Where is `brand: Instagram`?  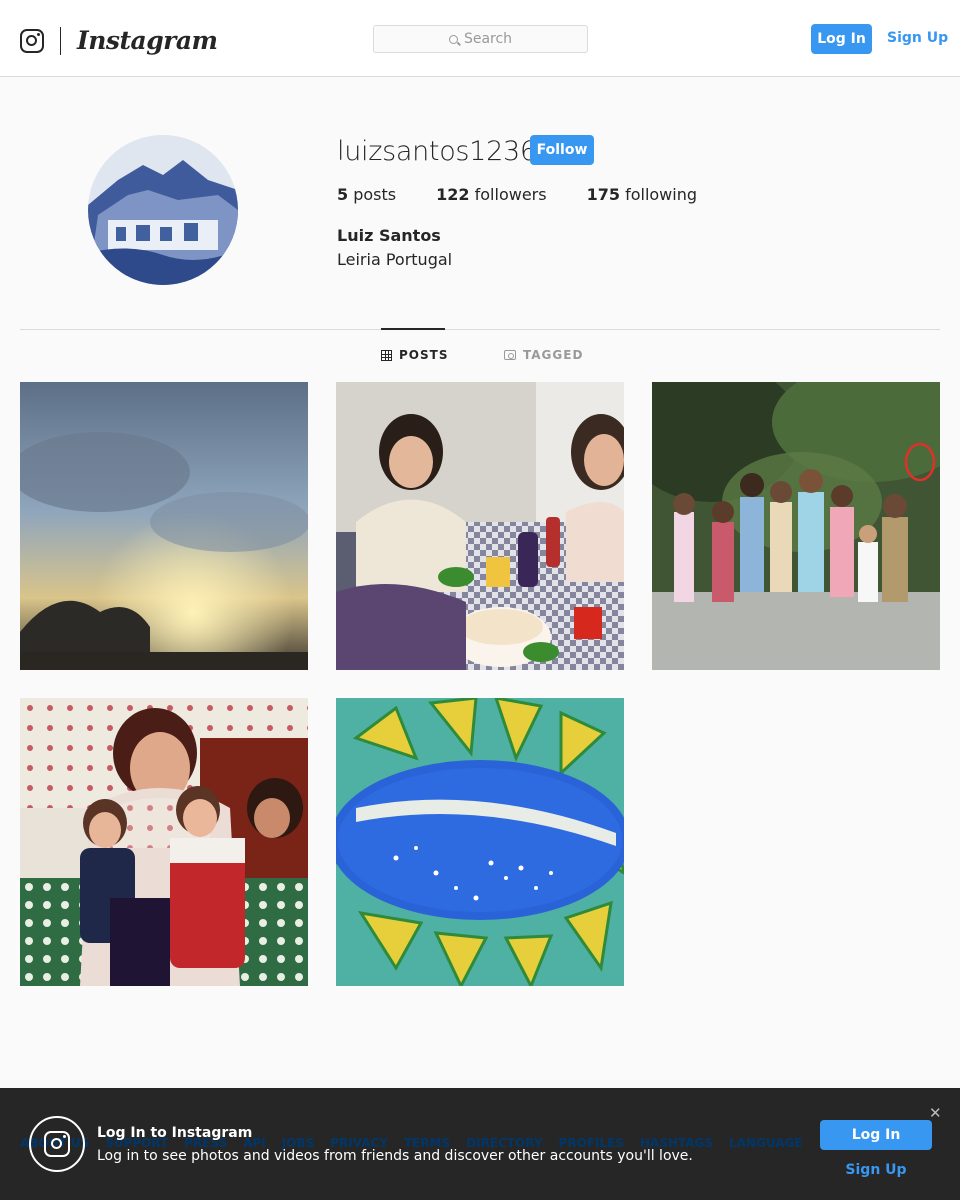
brand: Instagram is located at coordinates (119, 40).